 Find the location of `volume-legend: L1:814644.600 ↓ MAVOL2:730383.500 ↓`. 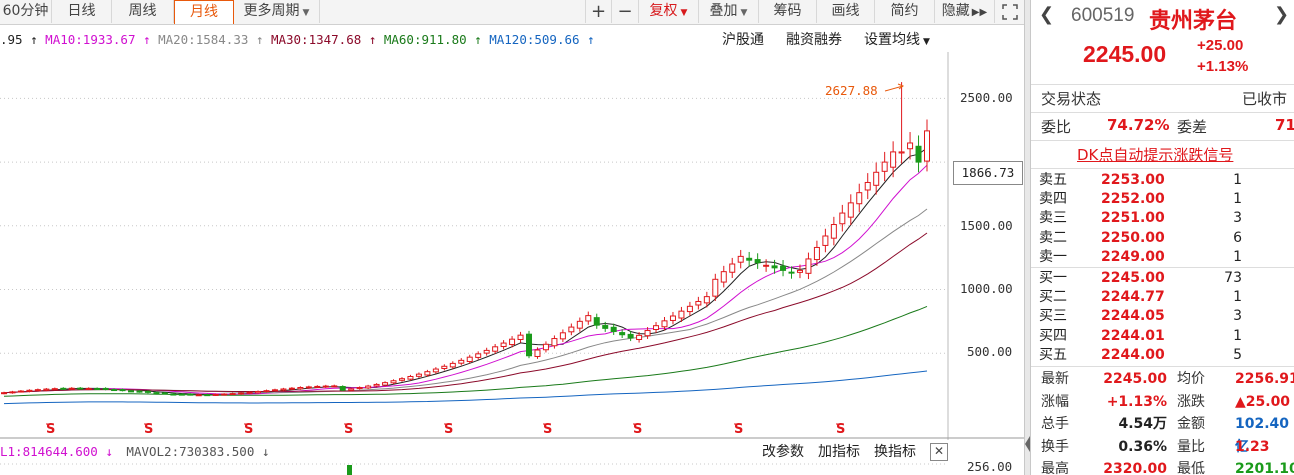

volume-legend: L1:814644.600 ↓ MAVOL2:730383.500 ↓ is located at coordinates (134, 452).